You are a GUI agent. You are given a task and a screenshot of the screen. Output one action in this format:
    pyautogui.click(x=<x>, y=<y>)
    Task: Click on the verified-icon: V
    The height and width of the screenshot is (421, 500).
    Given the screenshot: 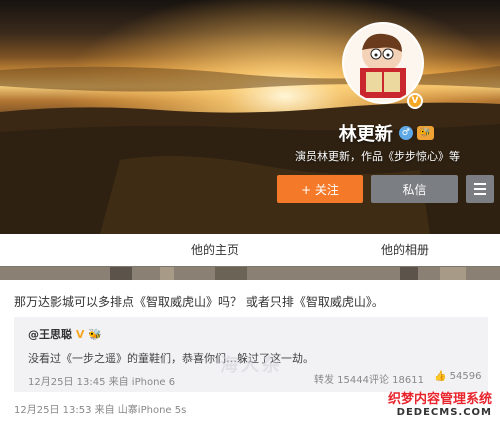 What is the action you would take?
    pyautogui.click(x=415, y=101)
    